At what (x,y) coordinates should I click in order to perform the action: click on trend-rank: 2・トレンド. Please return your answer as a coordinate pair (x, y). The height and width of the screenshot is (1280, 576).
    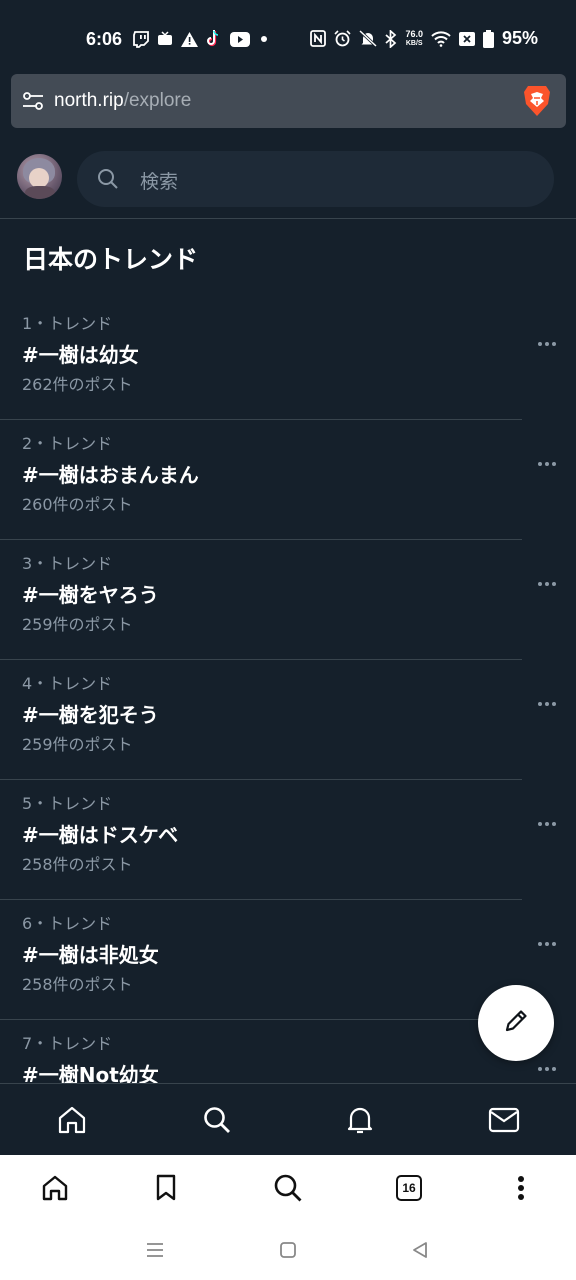
    Looking at the image, I should click on (67, 443).